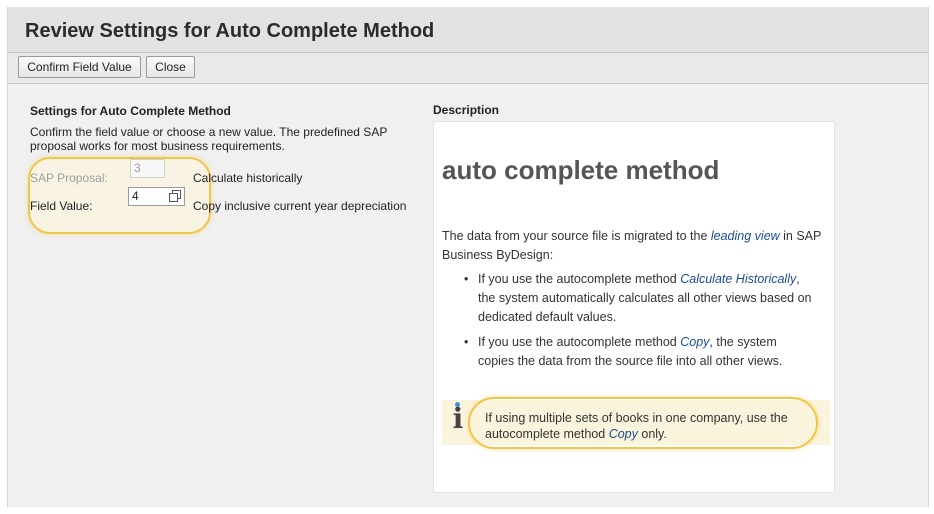 The image size is (934, 514). Describe the element at coordinates (581, 170) in the screenshot. I see `description-heading: auto complete method` at that location.